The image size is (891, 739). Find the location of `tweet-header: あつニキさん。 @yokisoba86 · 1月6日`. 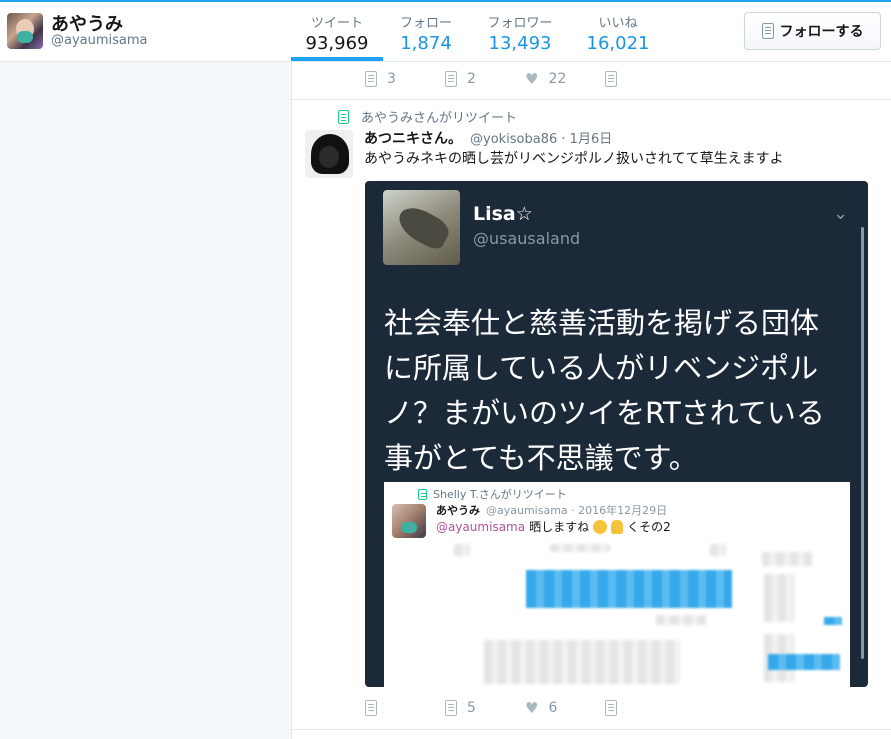

tweet-header: あつニキさん。 @yokisoba86 · 1月6日 is located at coordinates (488, 138).